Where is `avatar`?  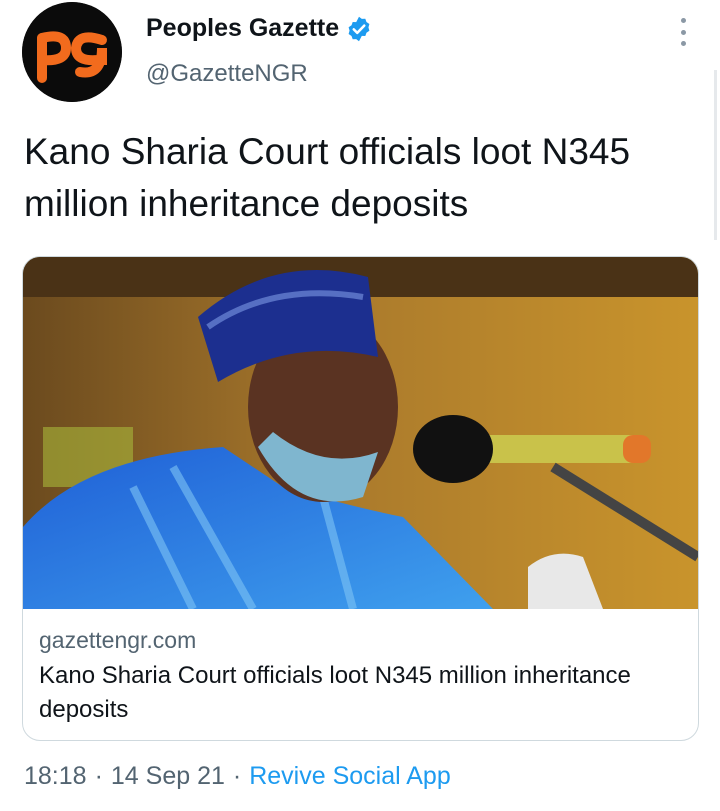 avatar is located at coordinates (72, 52).